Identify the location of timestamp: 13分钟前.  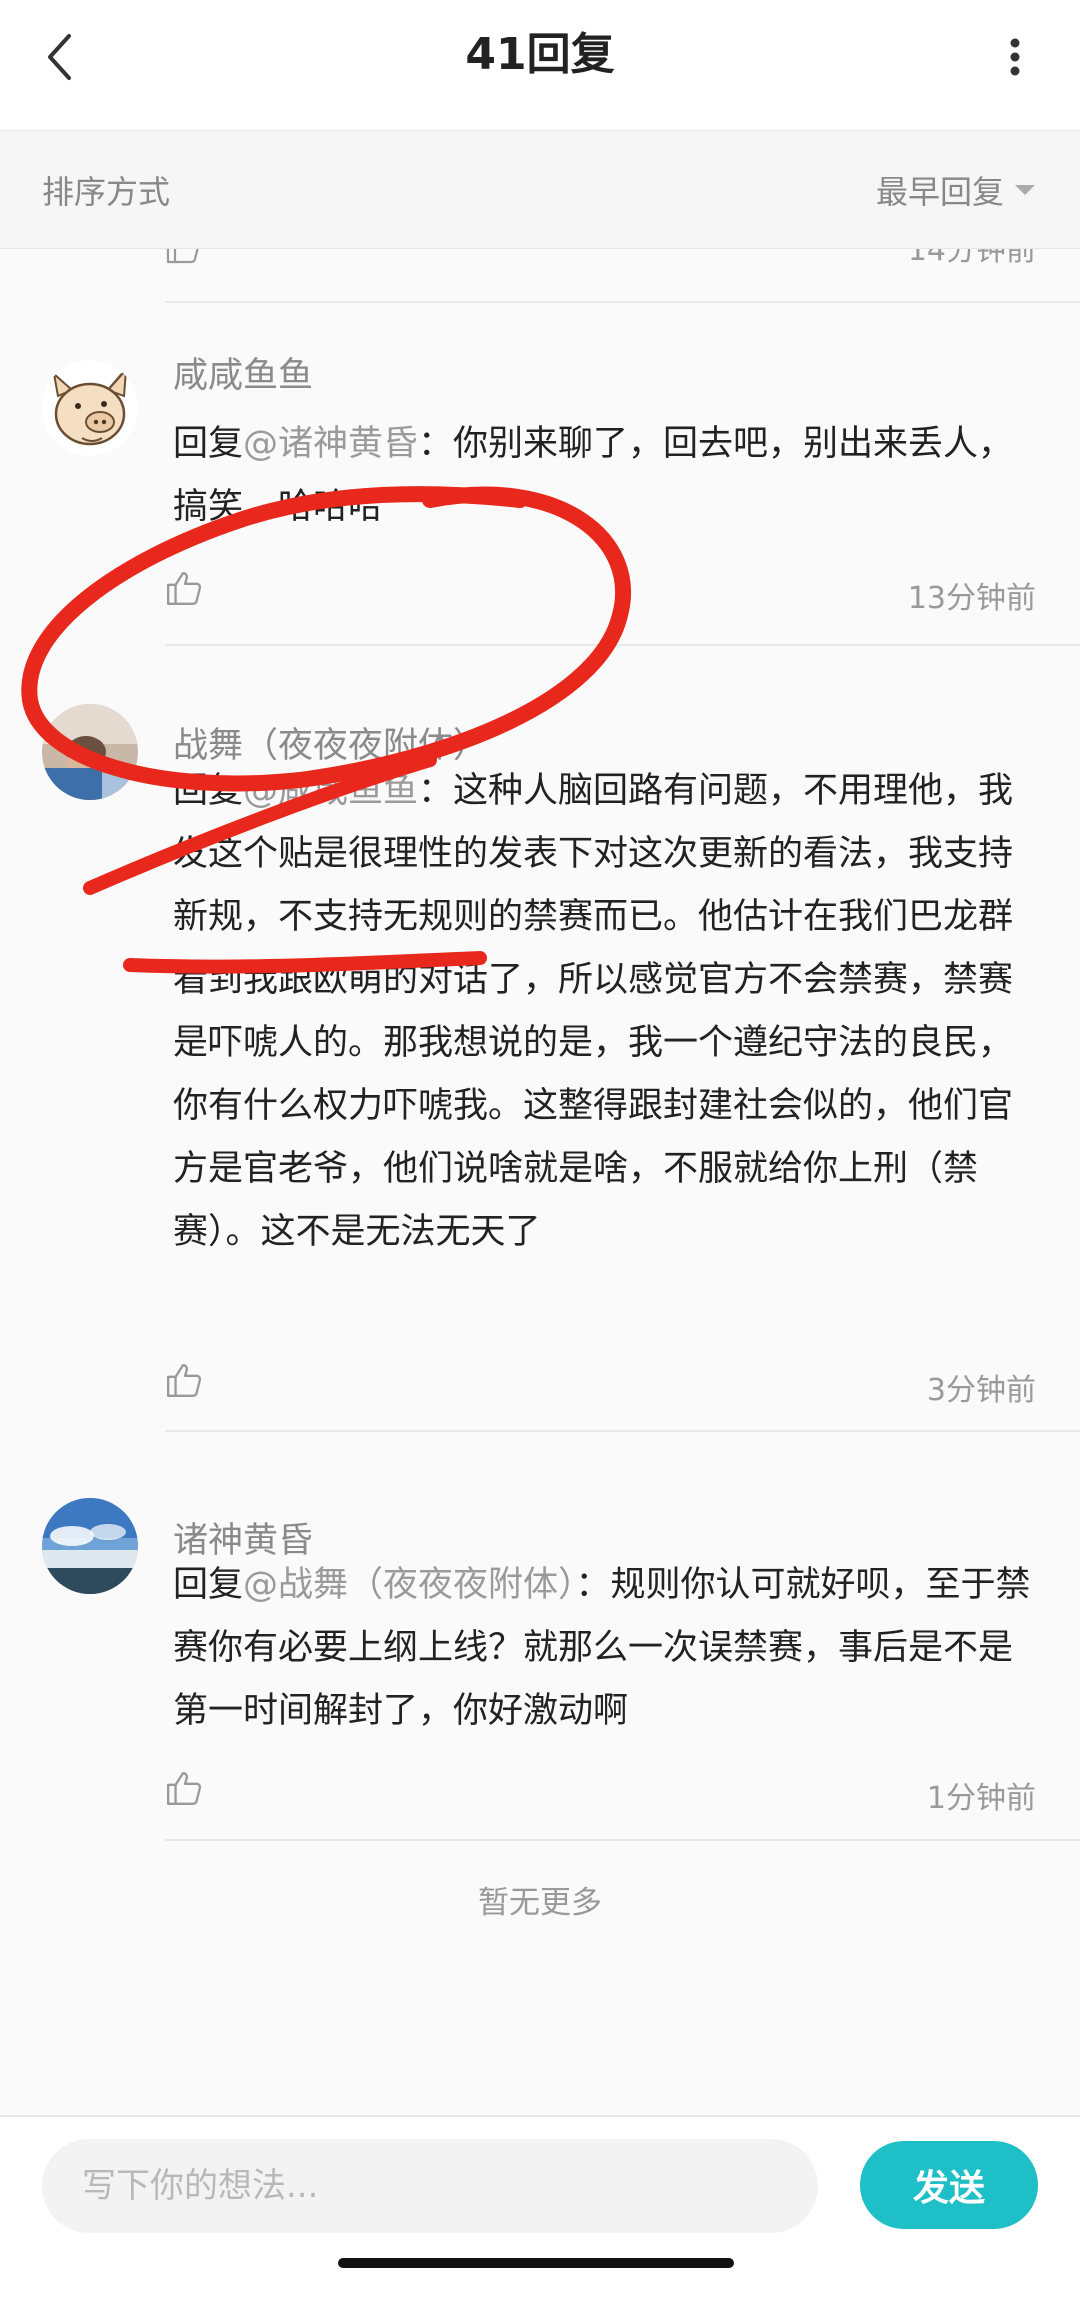
(971, 598).